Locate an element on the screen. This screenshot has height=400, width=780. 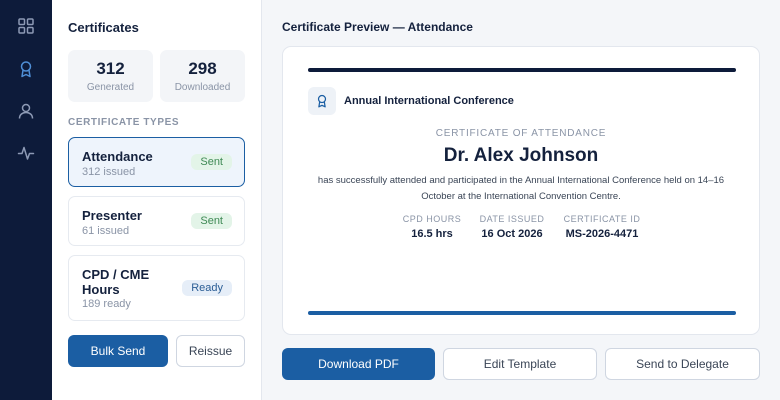
meta-date-issued: DATE ISSUED 16 Oct 2026 is located at coordinates (512, 227).